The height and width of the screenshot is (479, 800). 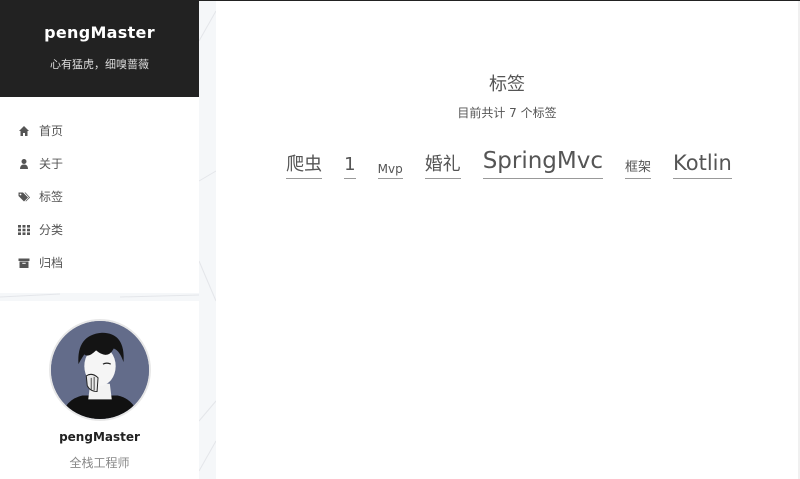 What do you see at coordinates (24, 164) in the screenshot?
I see `user-icon` at bounding box center [24, 164].